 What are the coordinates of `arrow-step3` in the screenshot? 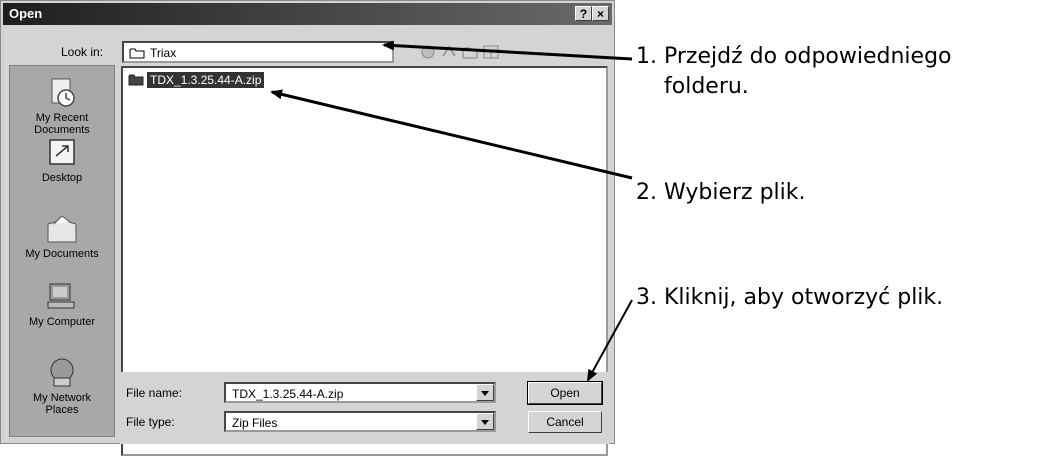 It's located at (610, 340).